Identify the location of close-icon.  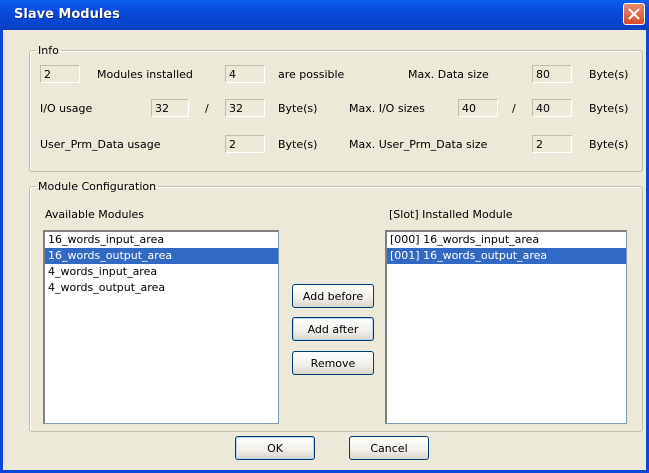
(634, 14).